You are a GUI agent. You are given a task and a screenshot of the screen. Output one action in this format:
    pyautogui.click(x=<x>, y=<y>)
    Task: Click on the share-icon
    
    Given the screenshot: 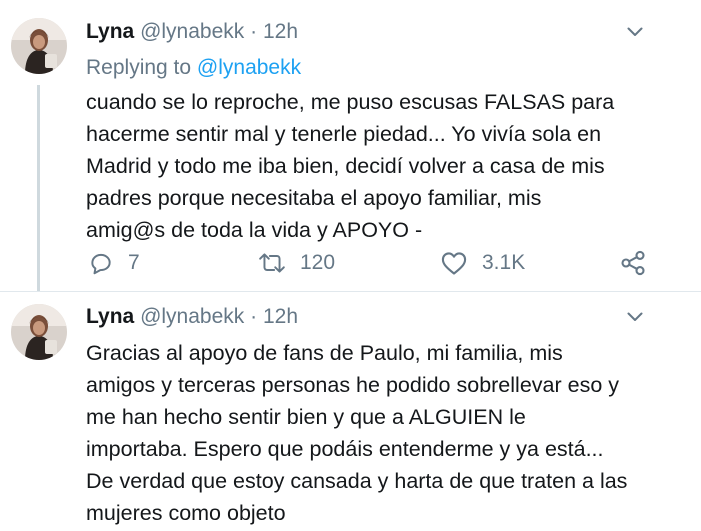 What is the action you would take?
    pyautogui.click(x=633, y=263)
    